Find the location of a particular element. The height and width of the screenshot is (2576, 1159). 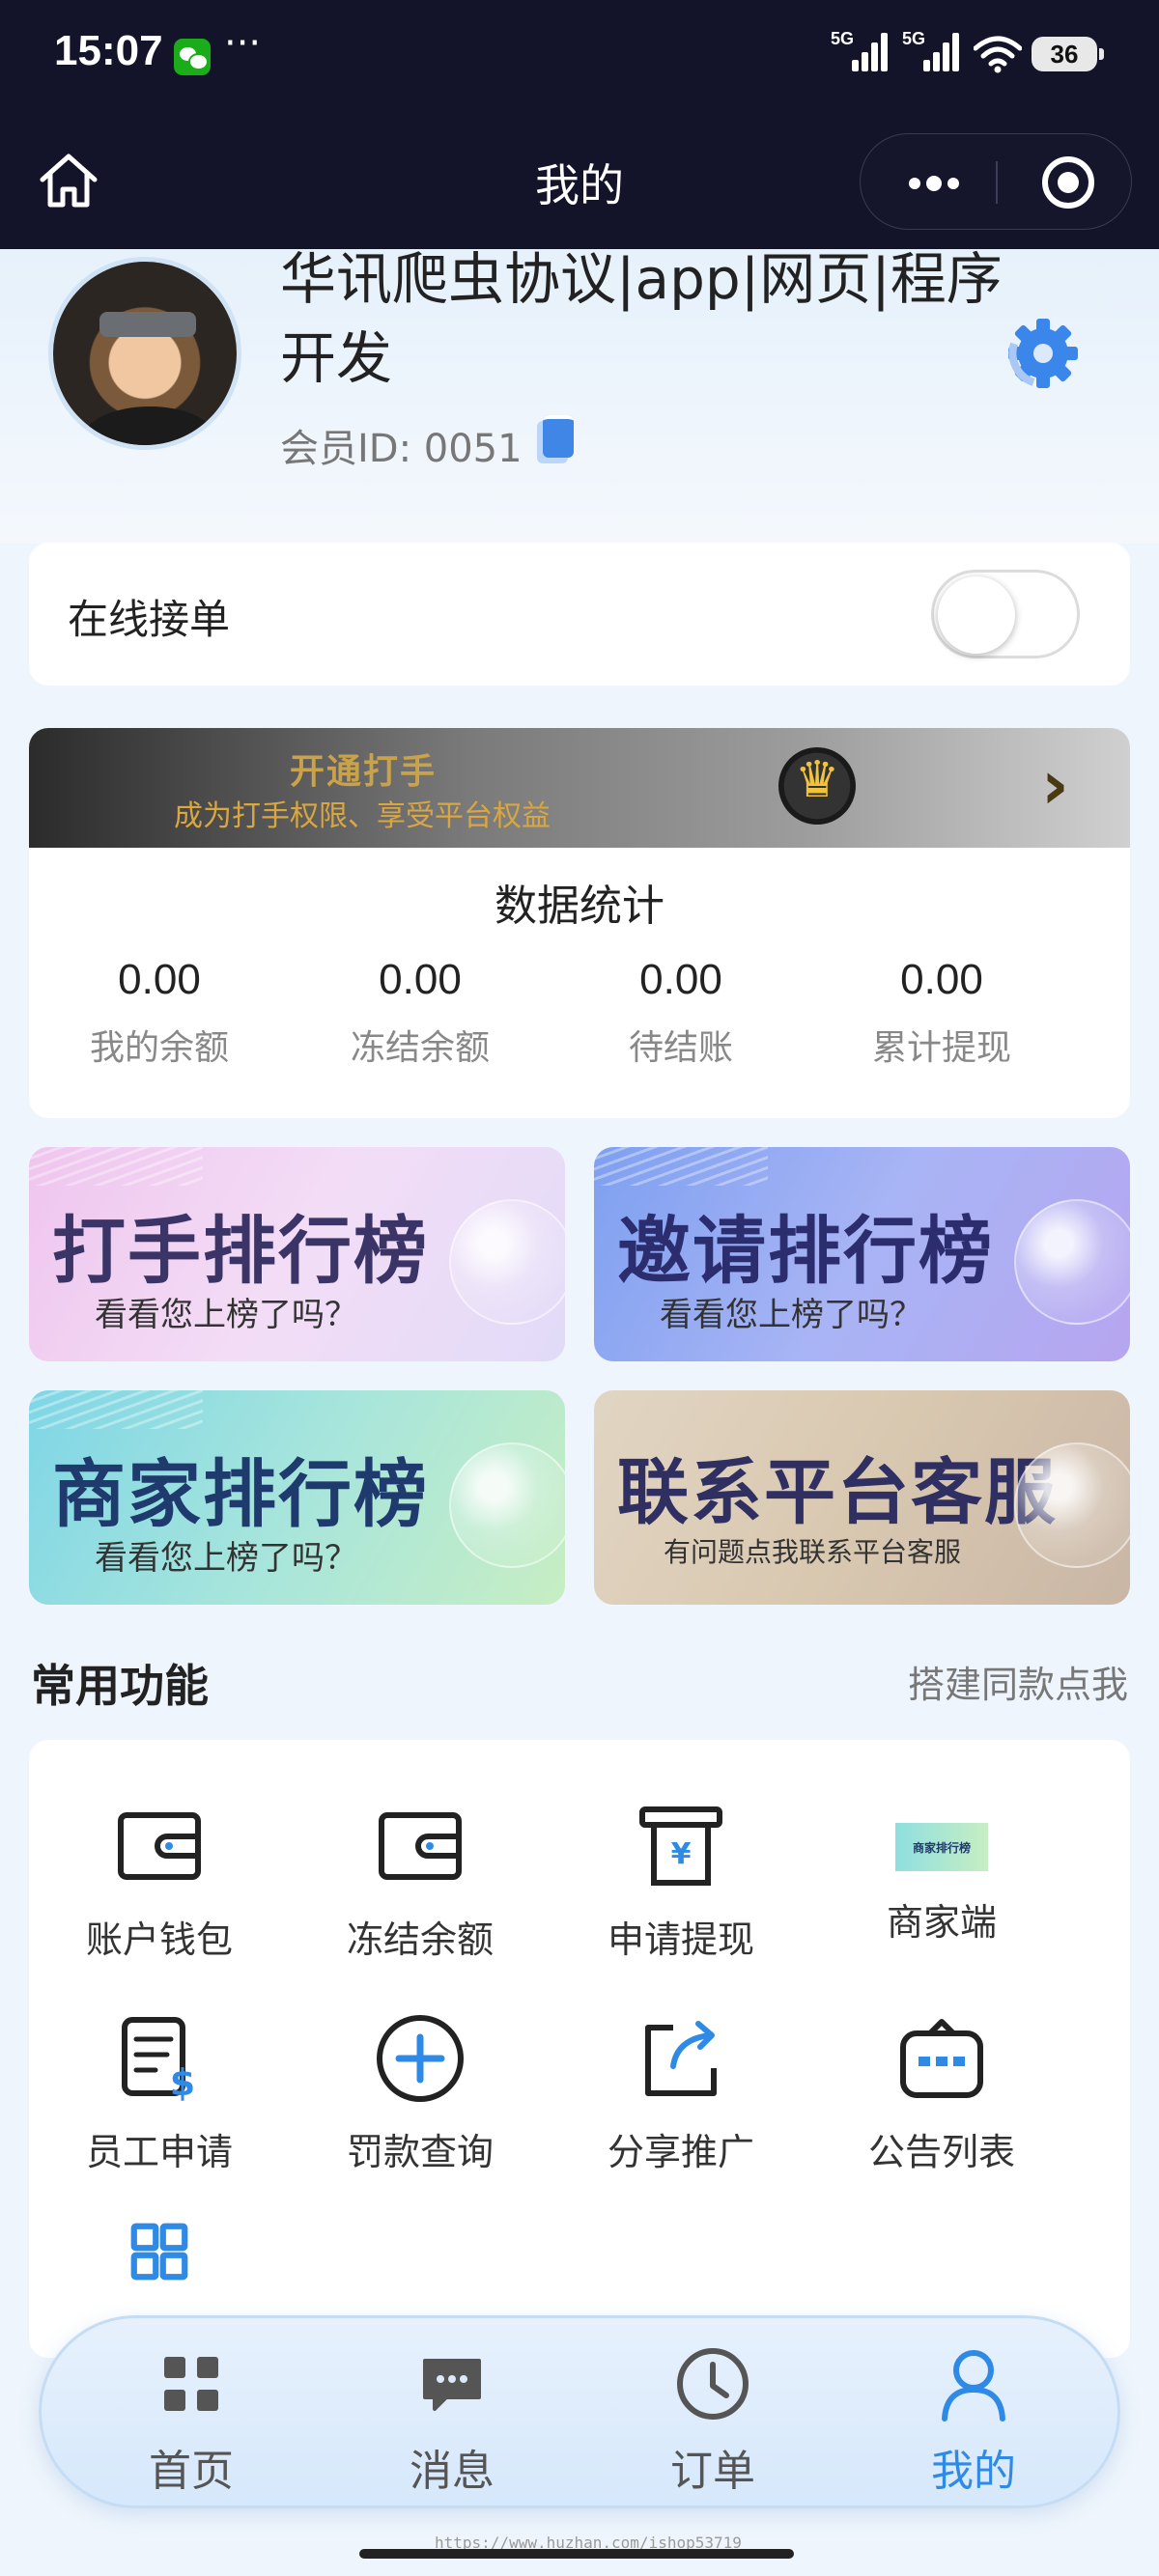

copy-icon is located at coordinates (556, 439).